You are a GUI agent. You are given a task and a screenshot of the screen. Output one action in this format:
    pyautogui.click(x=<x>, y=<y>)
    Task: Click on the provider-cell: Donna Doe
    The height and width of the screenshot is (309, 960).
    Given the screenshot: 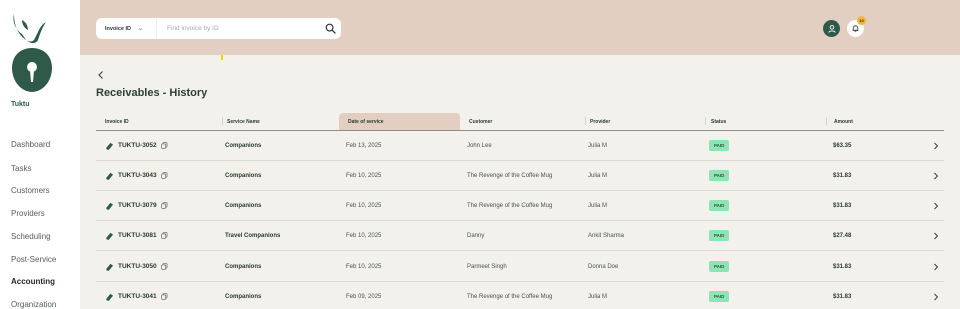 What is the action you would take?
    pyautogui.click(x=603, y=266)
    